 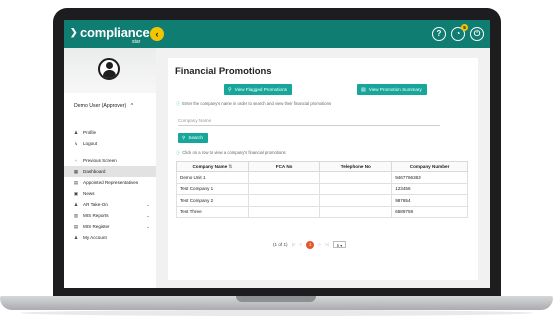 I want to click on sidebar-item-ar-take-on: ♟ AR Take-On ⌄, so click(x=110, y=204).